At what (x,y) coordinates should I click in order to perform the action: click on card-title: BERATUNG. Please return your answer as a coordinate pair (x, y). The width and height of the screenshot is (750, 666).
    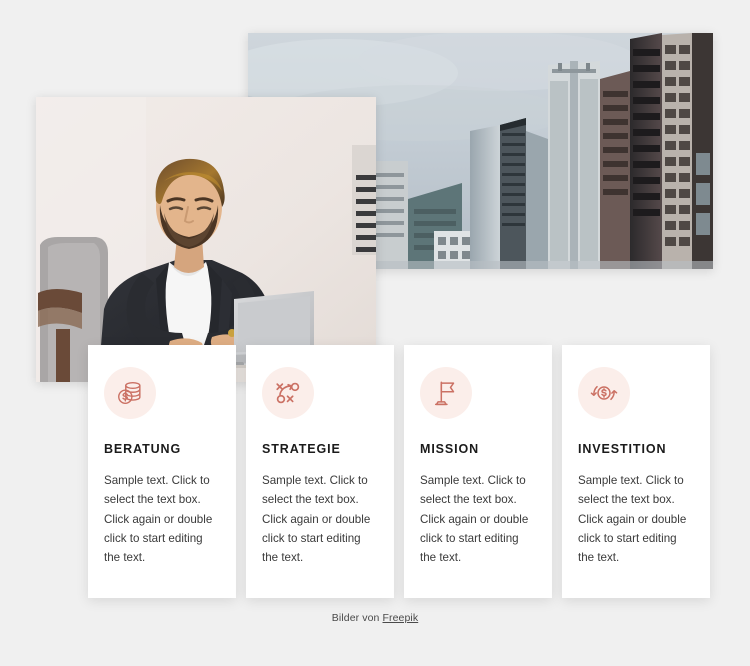
    Looking at the image, I should click on (143, 449).